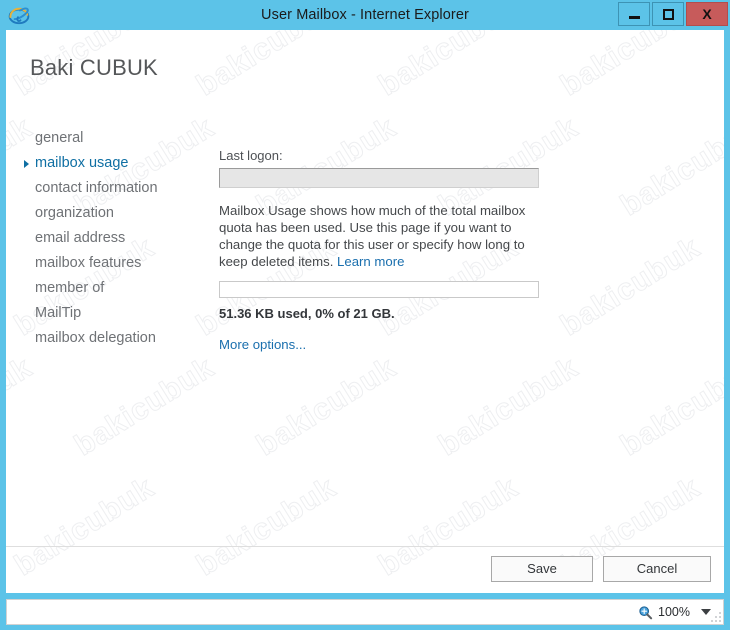 The image size is (730, 630). I want to click on last-logon-input, so click(379, 178).